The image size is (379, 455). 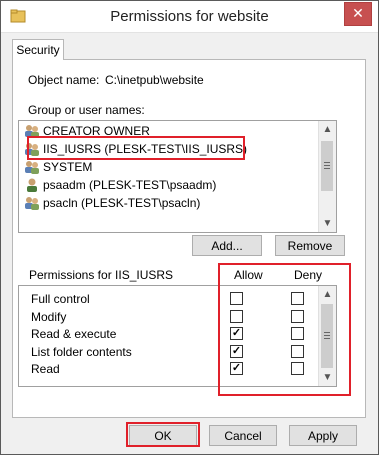 I want to click on close-button: ✕, so click(x=358, y=14).